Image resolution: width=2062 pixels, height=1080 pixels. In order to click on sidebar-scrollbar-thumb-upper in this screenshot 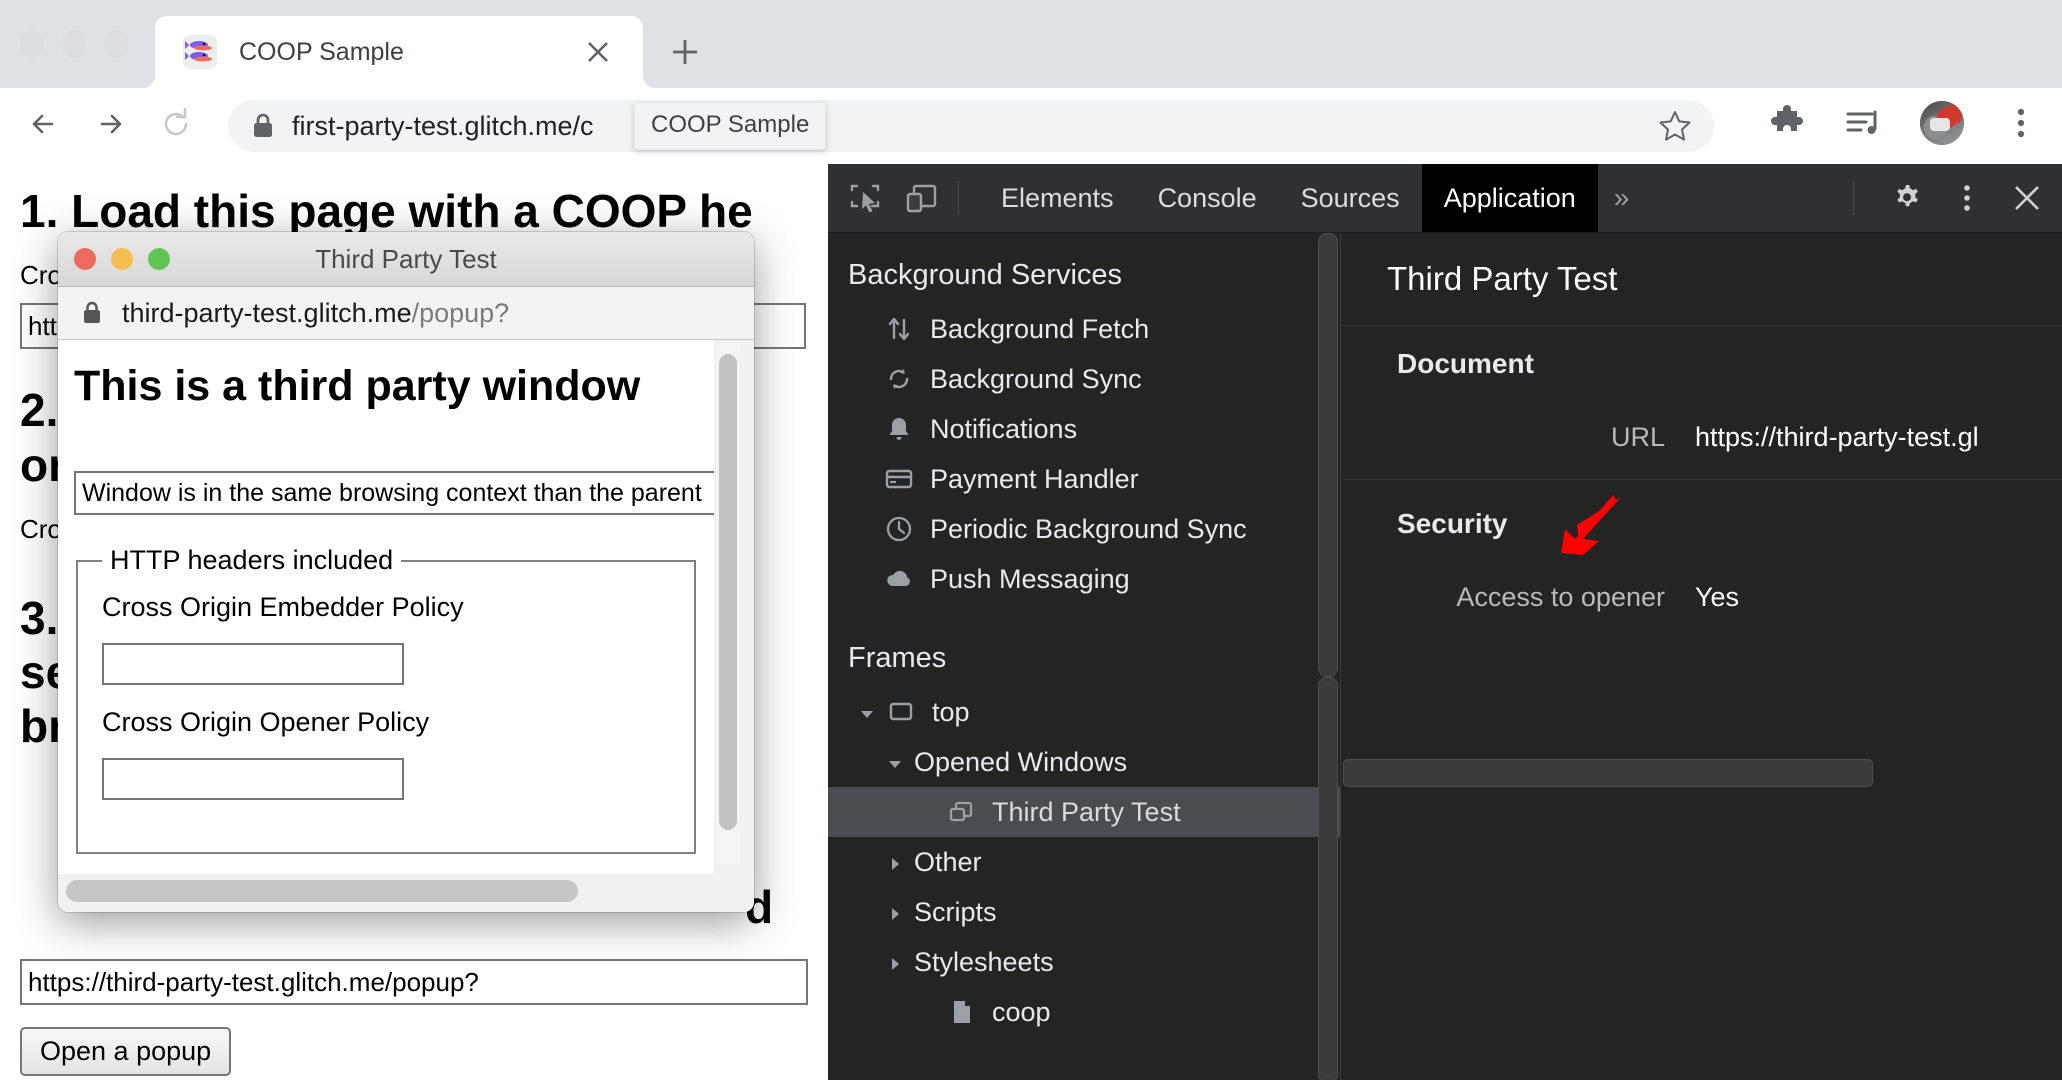, I will do `click(1328, 455)`.